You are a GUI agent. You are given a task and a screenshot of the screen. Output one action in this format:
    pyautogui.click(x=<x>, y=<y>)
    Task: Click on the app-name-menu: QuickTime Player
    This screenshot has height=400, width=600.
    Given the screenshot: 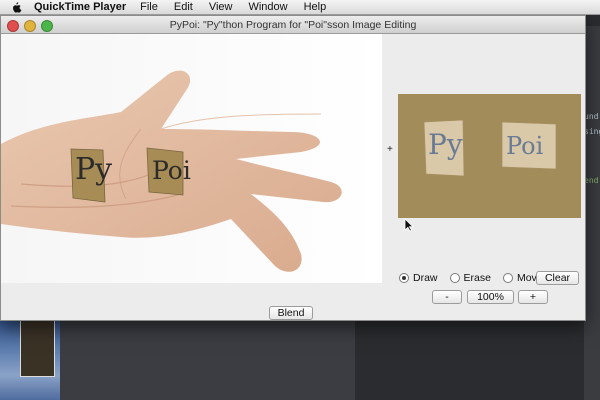 What is the action you would take?
    pyautogui.click(x=80, y=7)
    